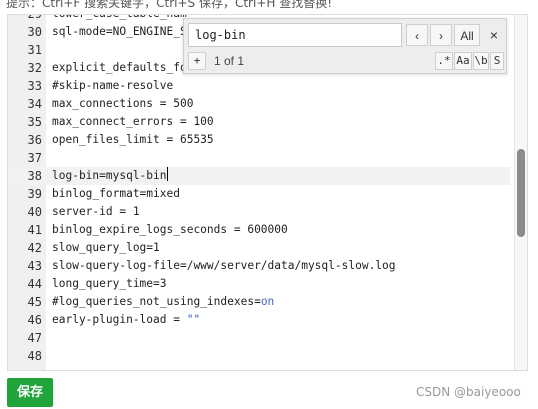 This screenshot has height=409, width=538. What do you see at coordinates (463, 61) in the screenshot?
I see `case-sensitive-toggle: Aa` at bounding box center [463, 61].